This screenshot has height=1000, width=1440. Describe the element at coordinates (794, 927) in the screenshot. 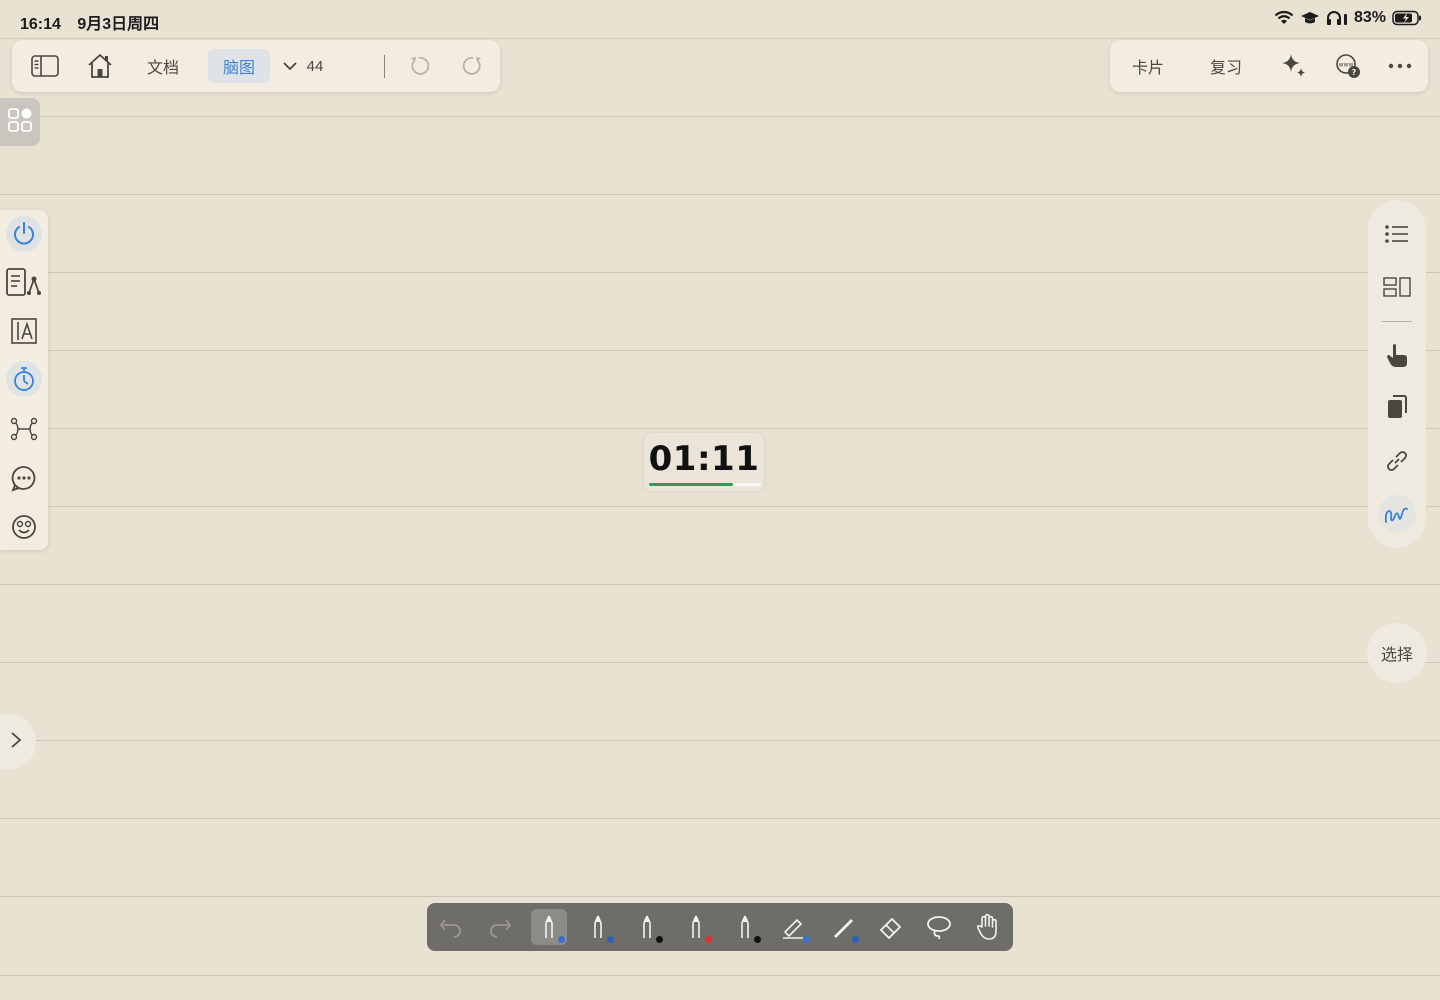

I see `highlighter-icon` at that location.